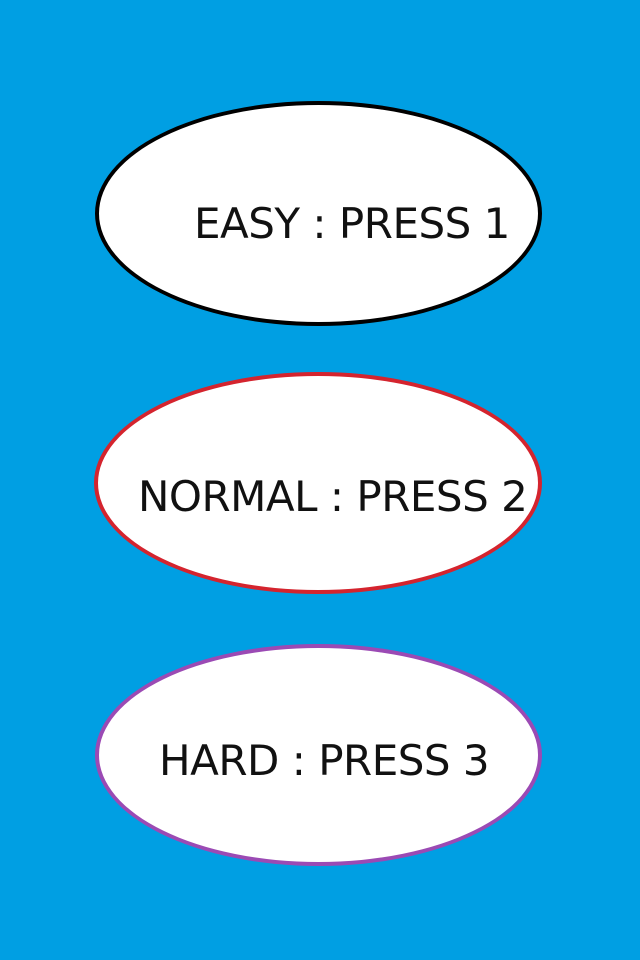 Image resolution: width=640 pixels, height=960 pixels. What do you see at coordinates (324, 760) in the screenshot?
I see `hard-difficulty-label: HARD : PRESS 3` at bounding box center [324, 760].